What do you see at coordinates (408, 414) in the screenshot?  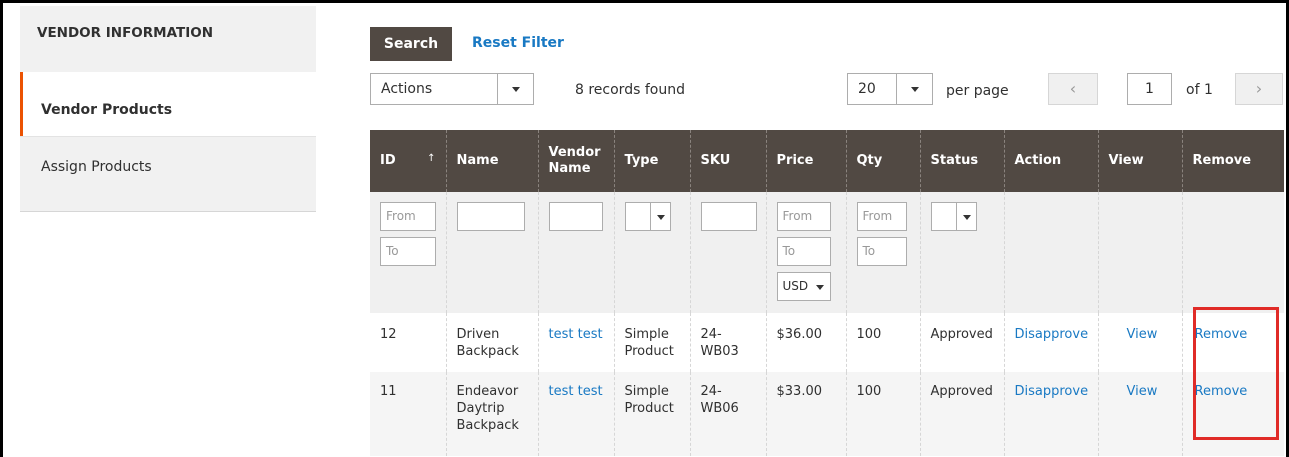 I see `cell-id: 11` at bounding box center [408, 414].